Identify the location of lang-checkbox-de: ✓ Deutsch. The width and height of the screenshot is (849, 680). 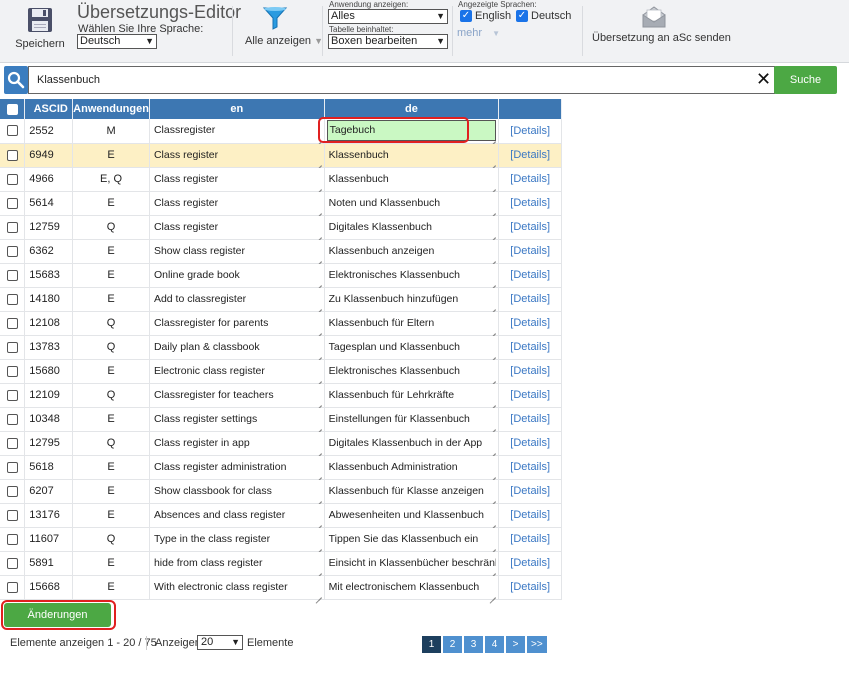
(543, 16).